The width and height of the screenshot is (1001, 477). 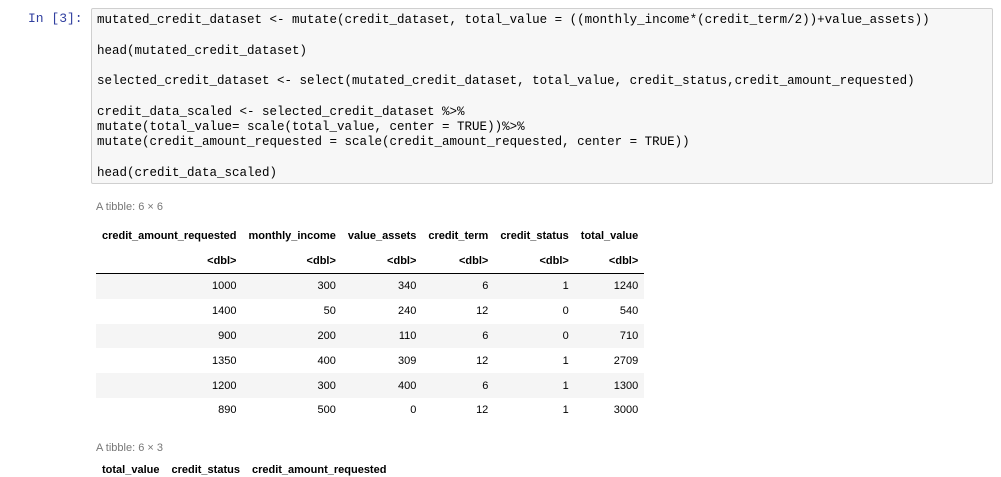 I want to click on table-cell: 1000, so click(x=169, y=286).